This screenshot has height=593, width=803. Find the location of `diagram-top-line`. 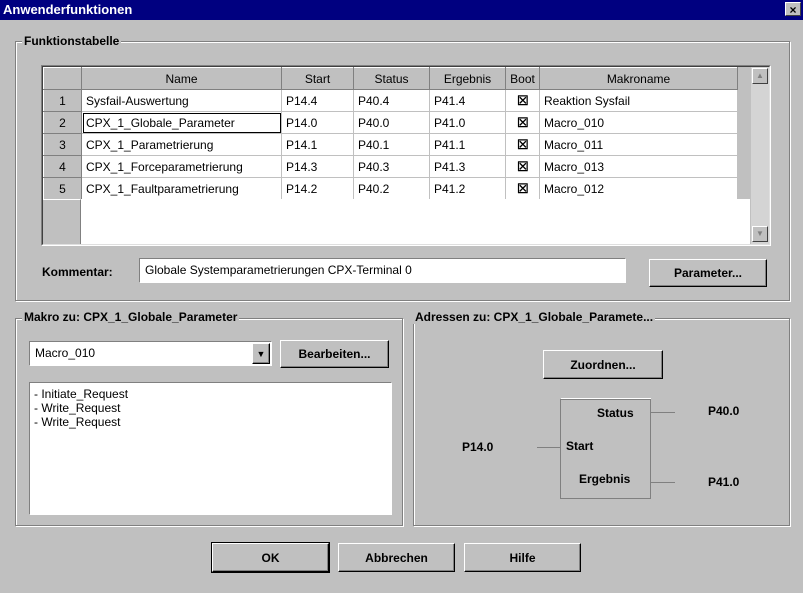

diagram-top-line is located at coordinates (606, 399).